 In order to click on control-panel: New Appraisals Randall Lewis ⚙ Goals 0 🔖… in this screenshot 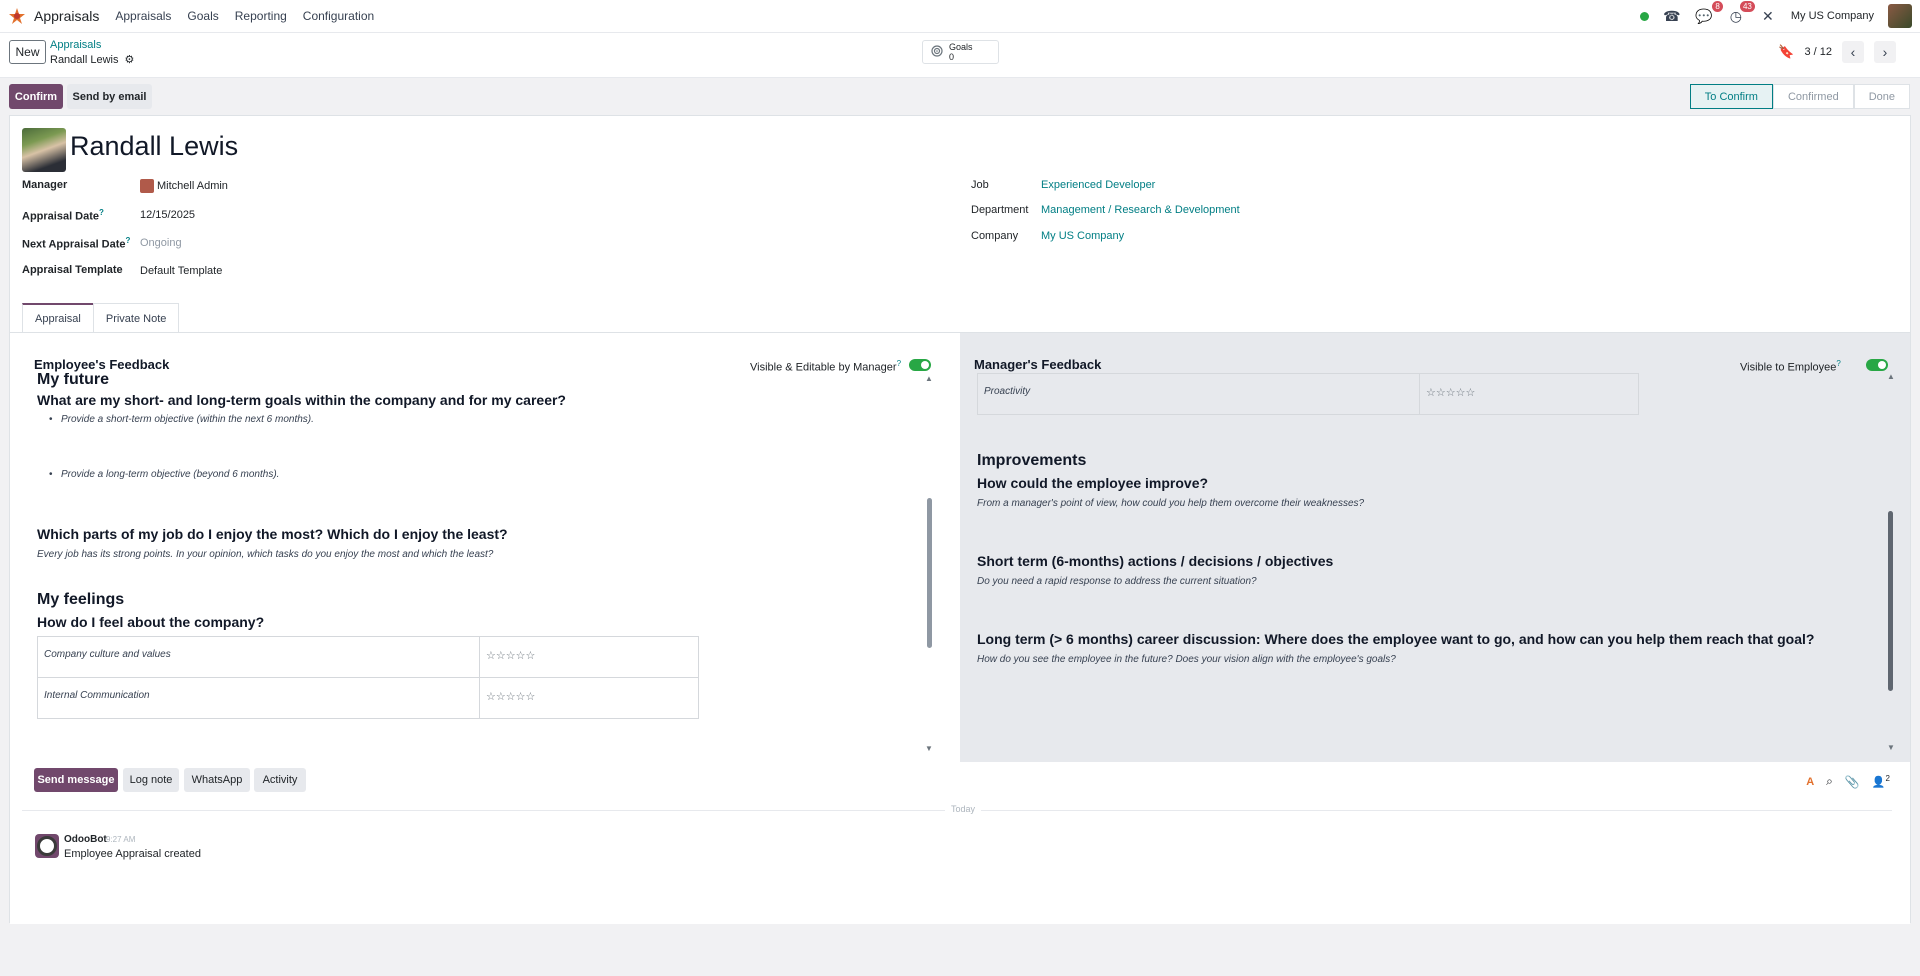, I will do `click(960, 55)`.